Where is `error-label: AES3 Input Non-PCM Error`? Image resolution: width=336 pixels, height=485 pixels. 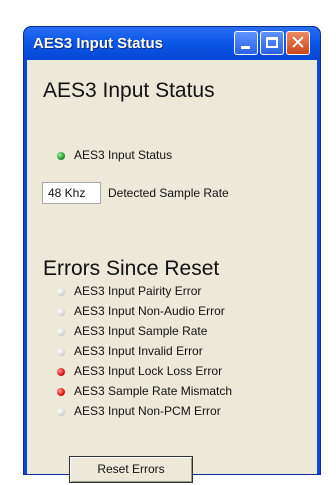 error-label: AES3 Input Non-PCM Error is located at coordinates (147, 411).